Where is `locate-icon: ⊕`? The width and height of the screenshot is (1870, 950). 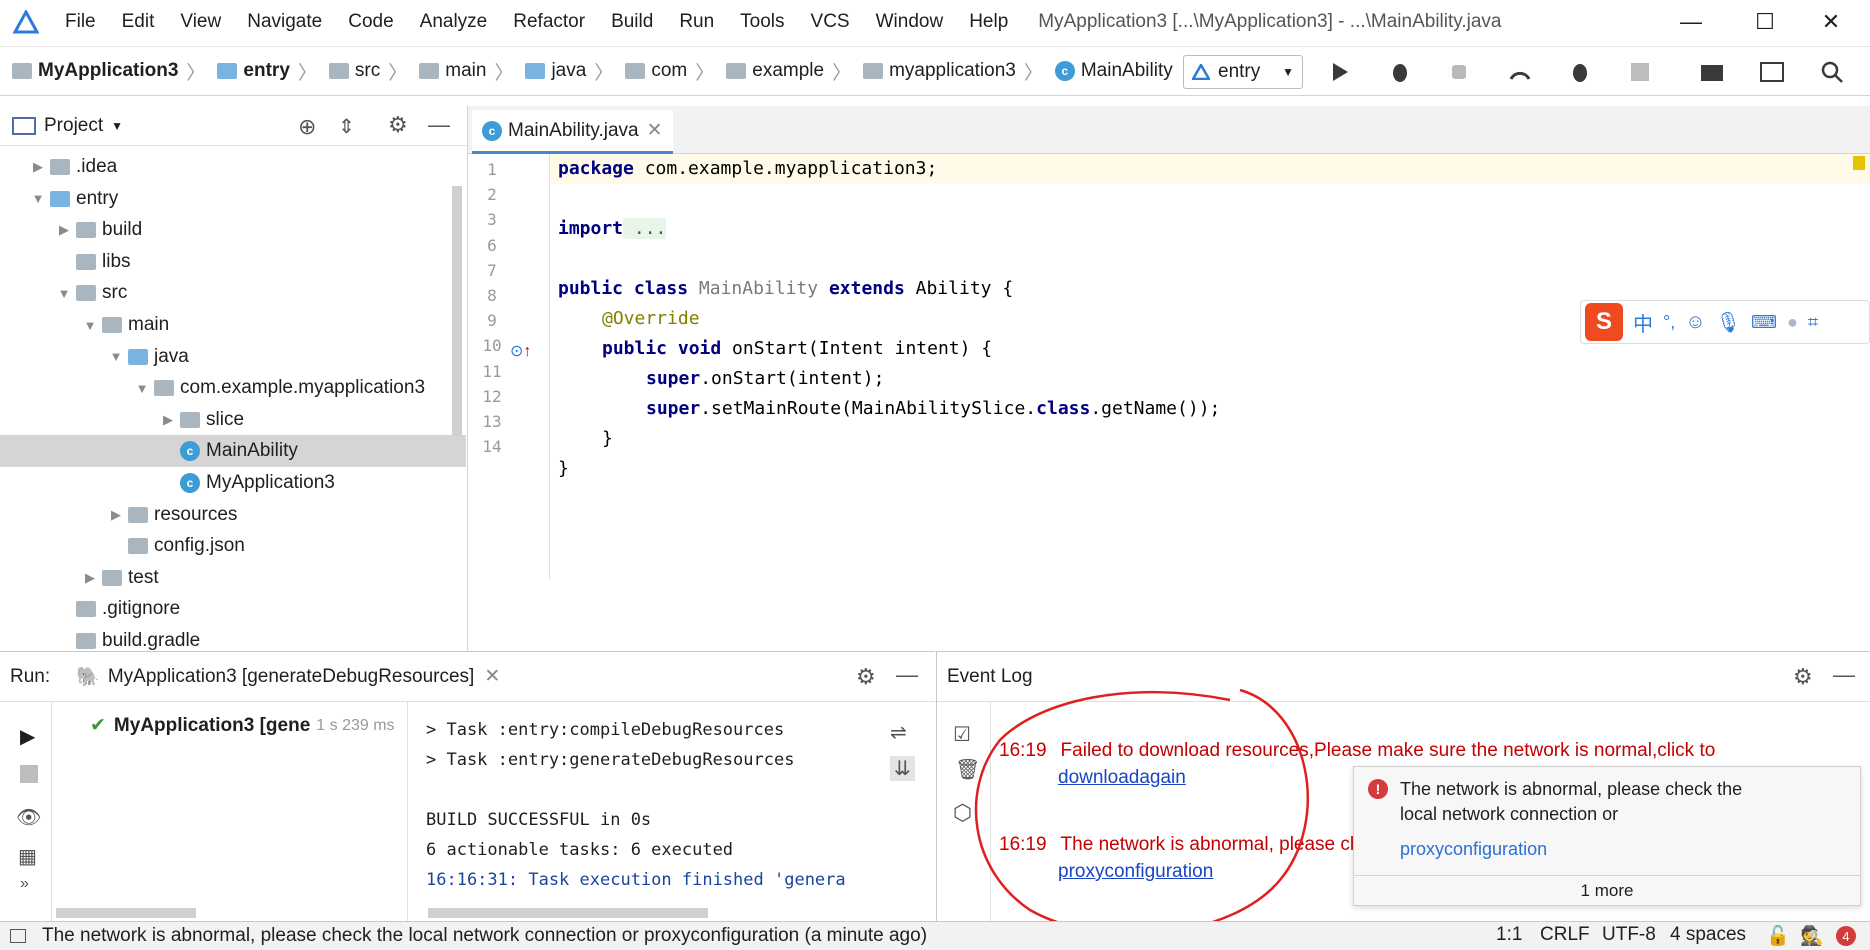 locate-icon: ⊕ is located at coordinates (307, 127).